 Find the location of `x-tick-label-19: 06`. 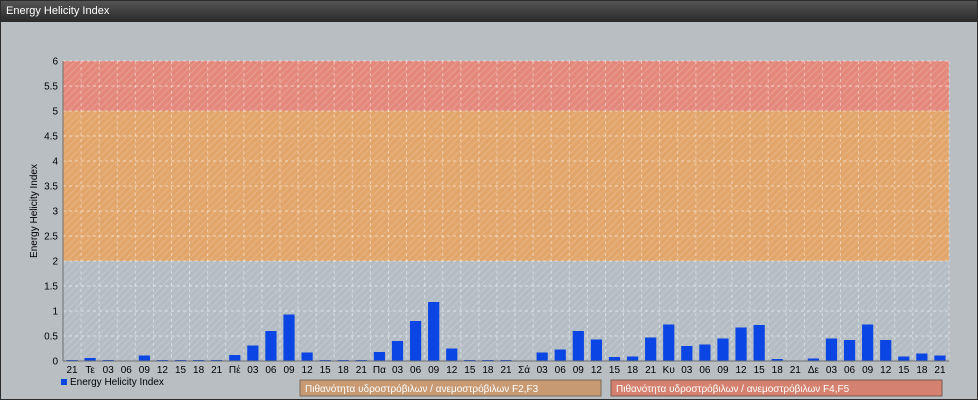

x-tick-label-19: 06 is located at coordinates (416, 370).